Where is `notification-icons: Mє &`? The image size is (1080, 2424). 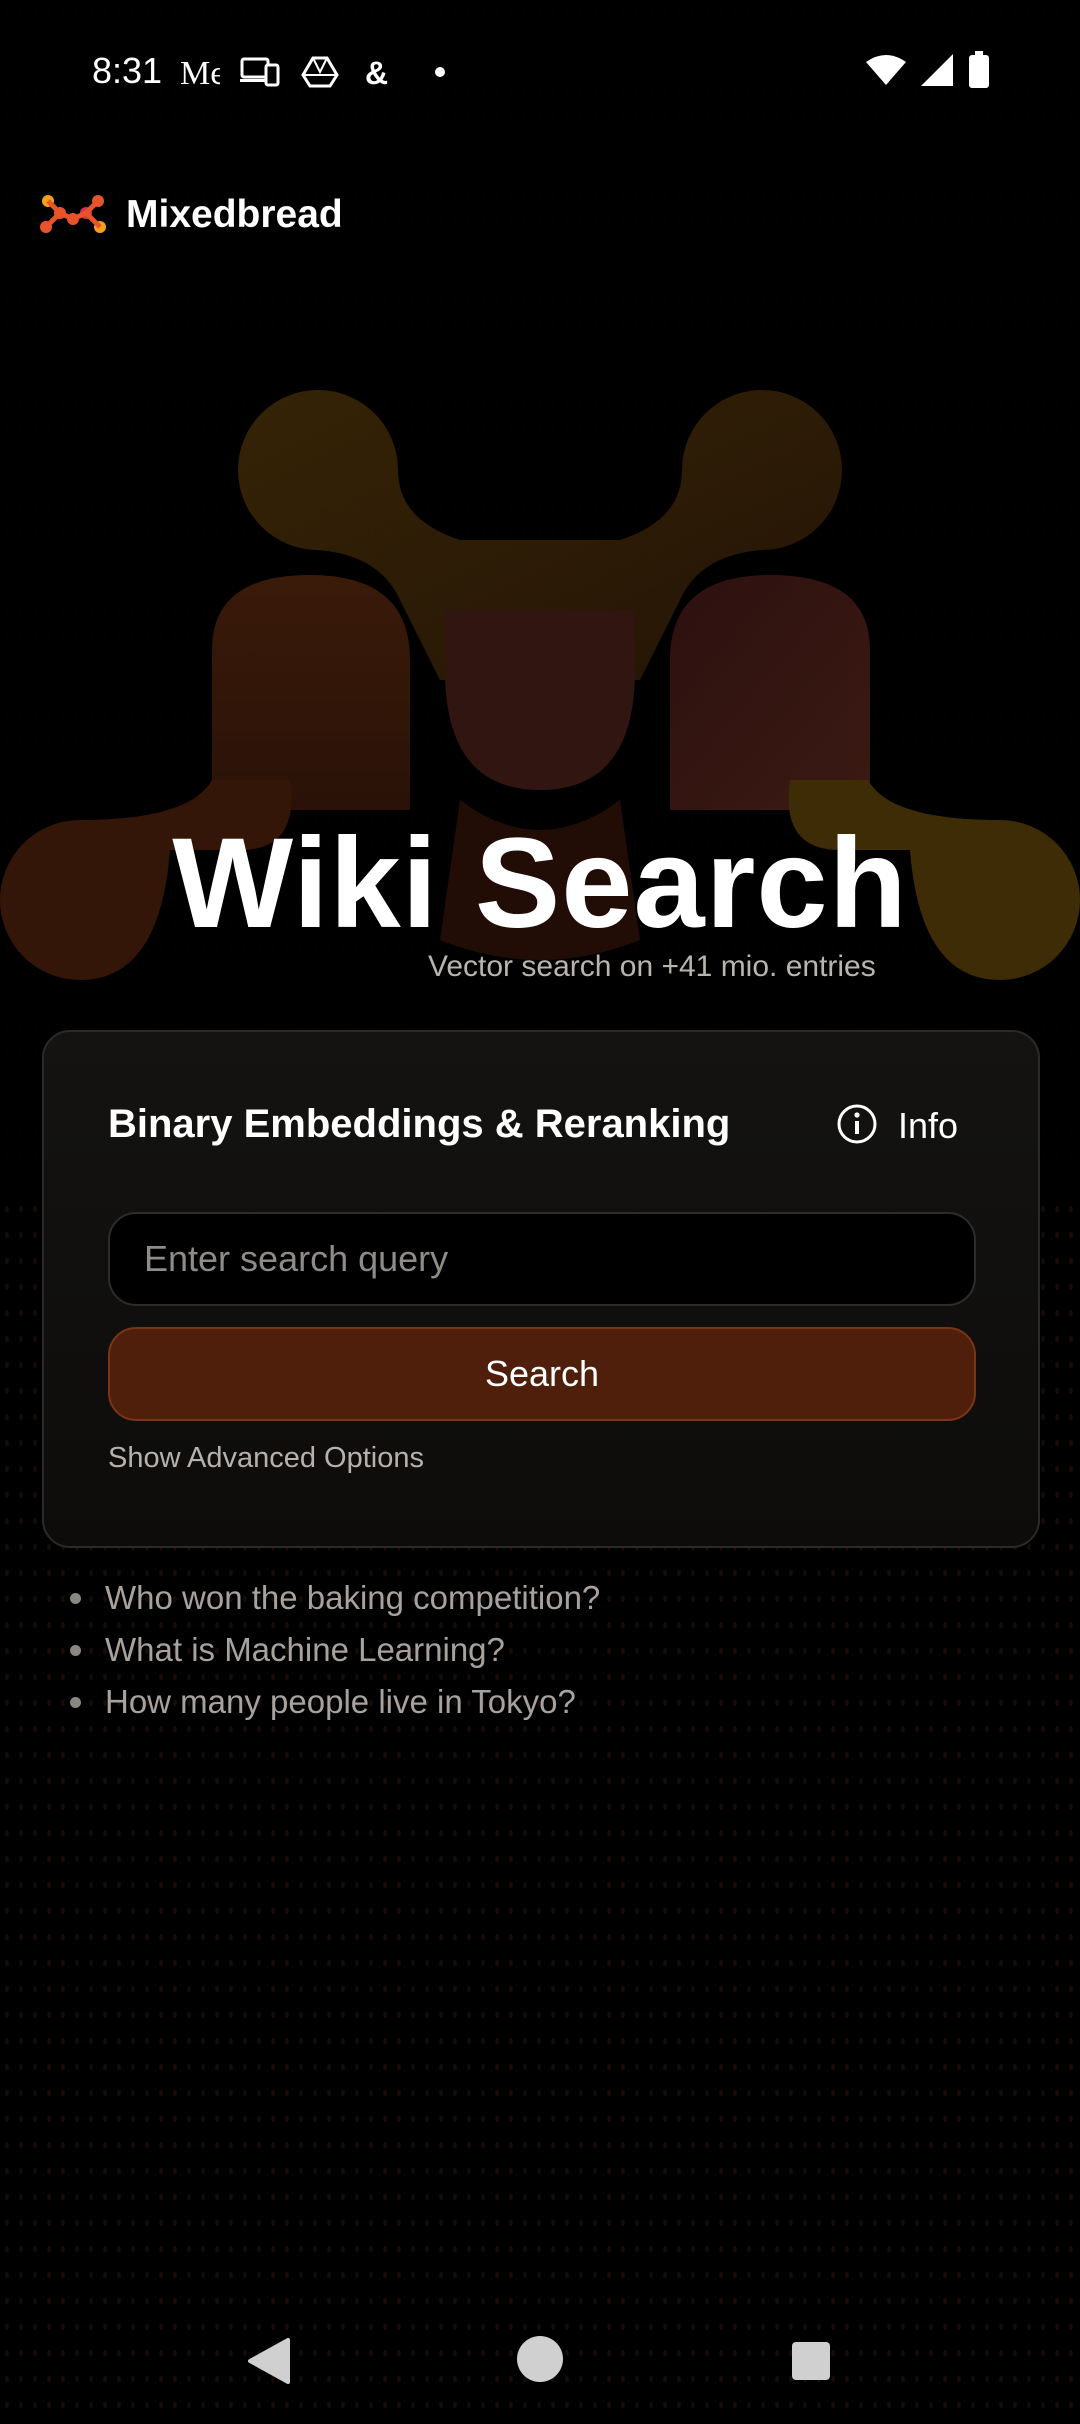 notification-icons: Mє & is located at coordinates (320, 72).